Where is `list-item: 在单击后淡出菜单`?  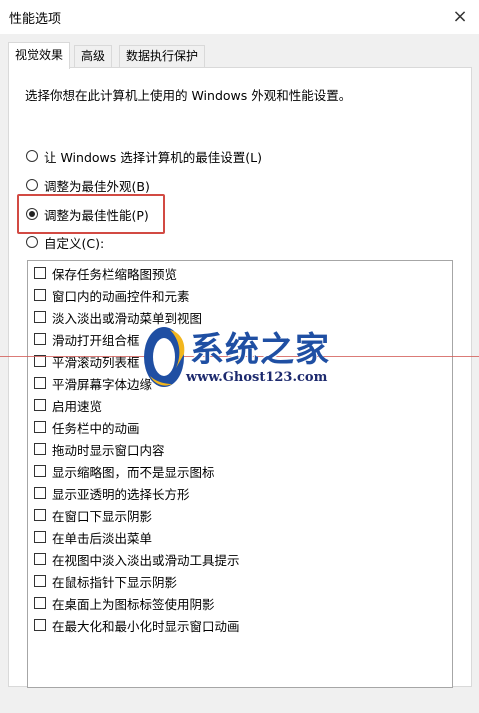 list-item: 在单击后淡出菜单 is located at coordinates (93, 537).